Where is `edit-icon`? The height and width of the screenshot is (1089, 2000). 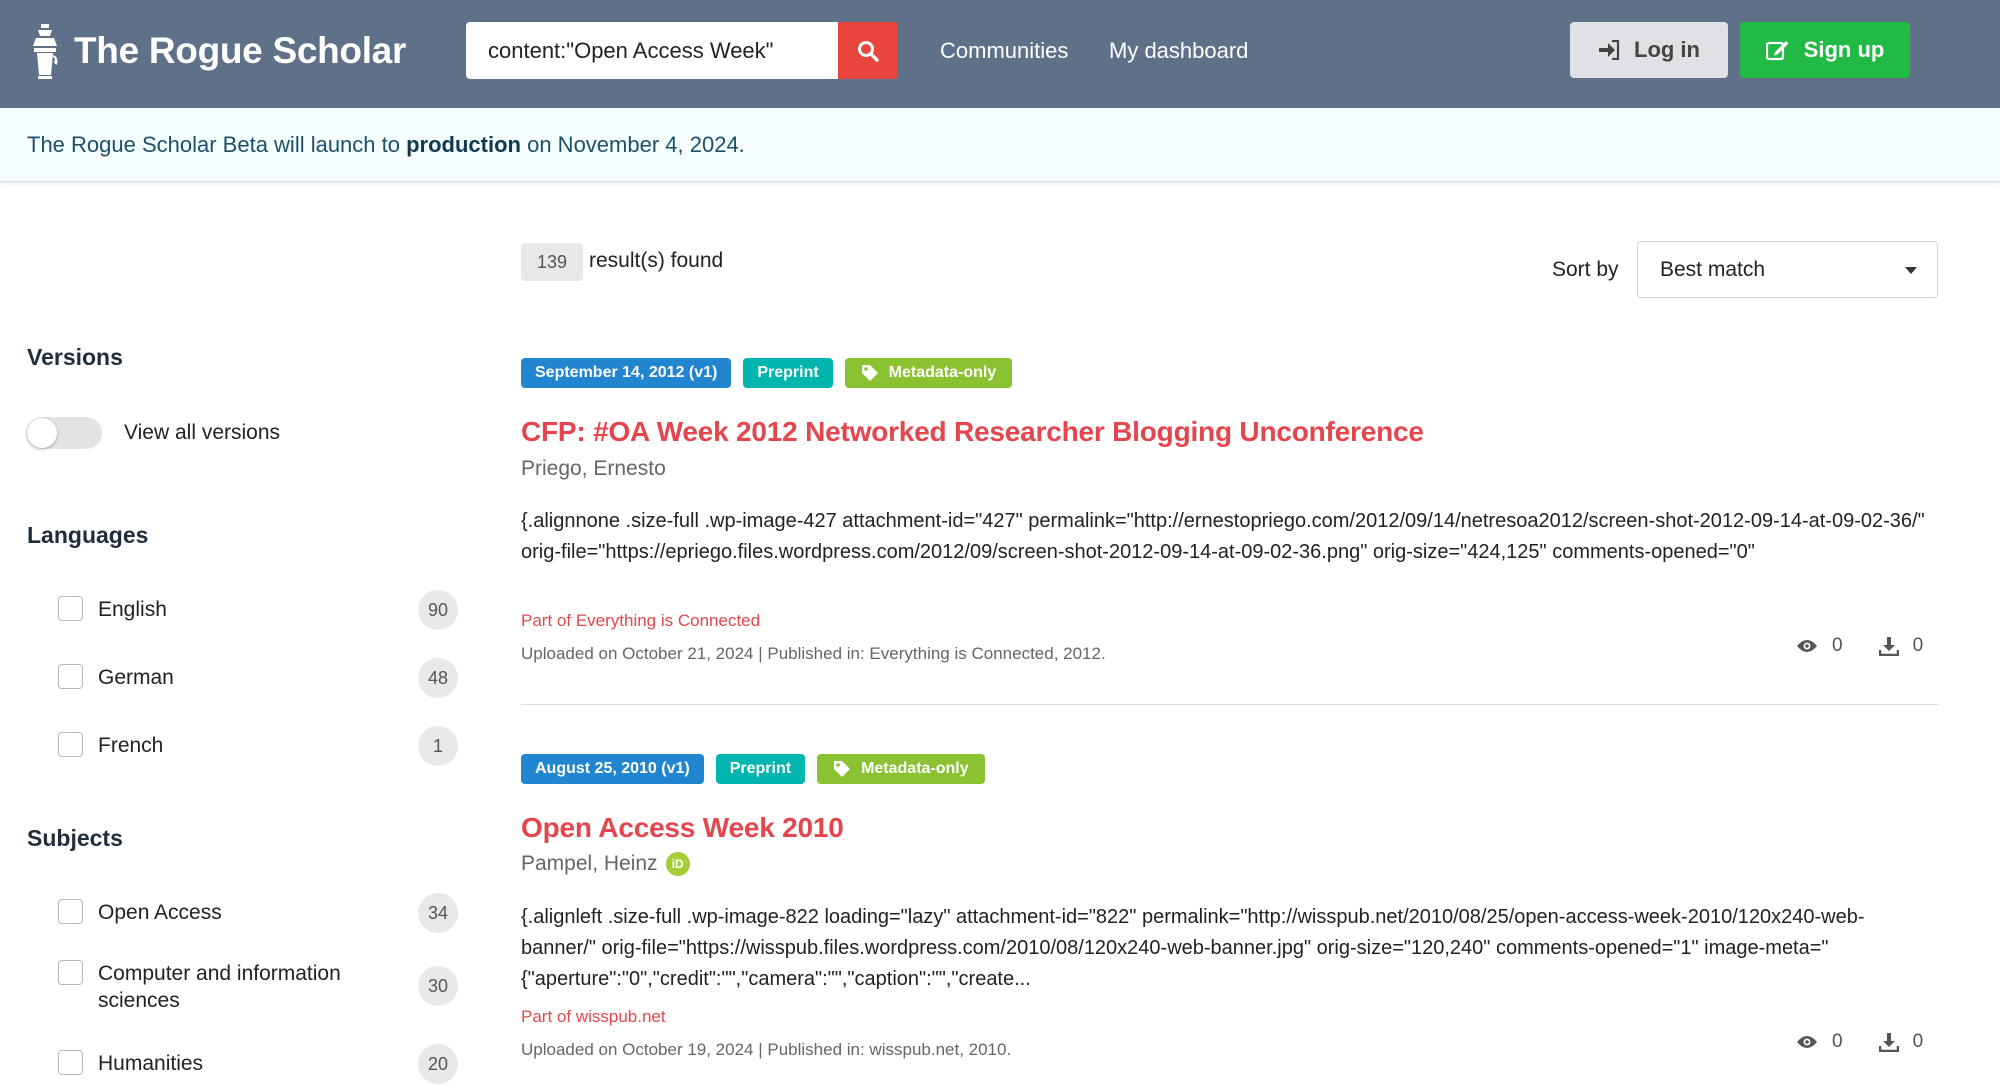
edit-icon is located at coordinates (1777, 51).